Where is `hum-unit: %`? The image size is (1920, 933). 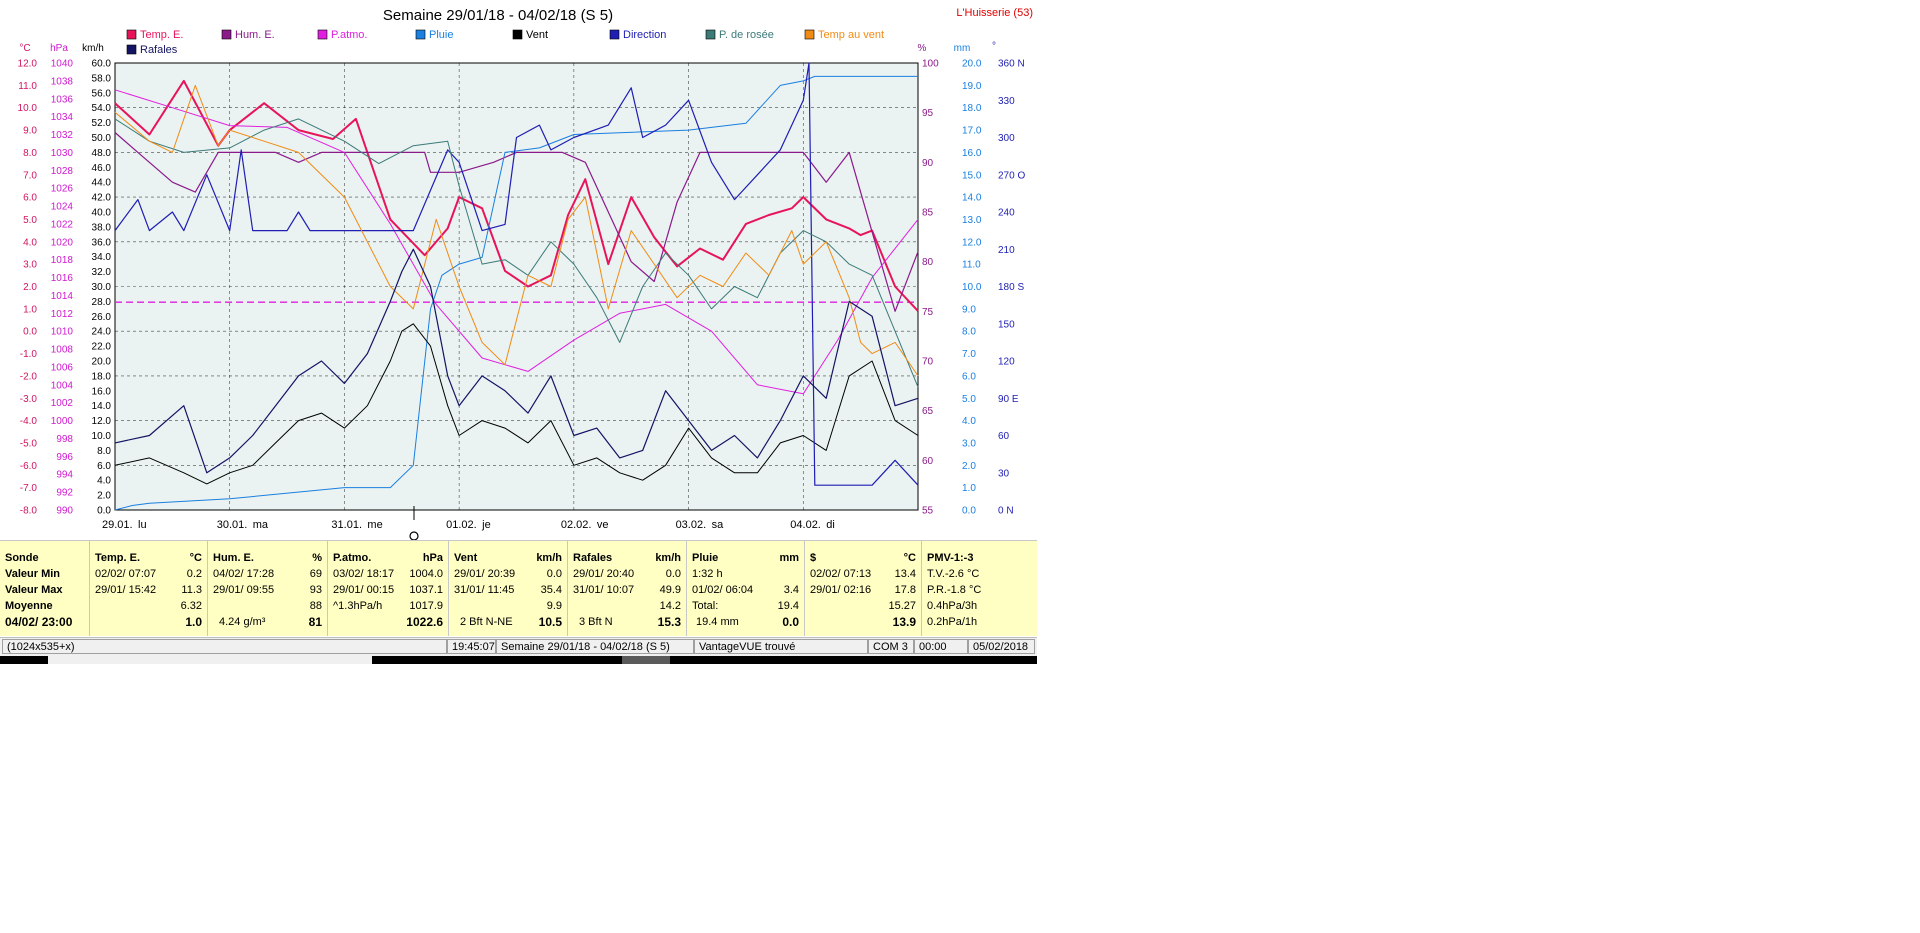
hum-unit: % is located at coordinates (317, 558).